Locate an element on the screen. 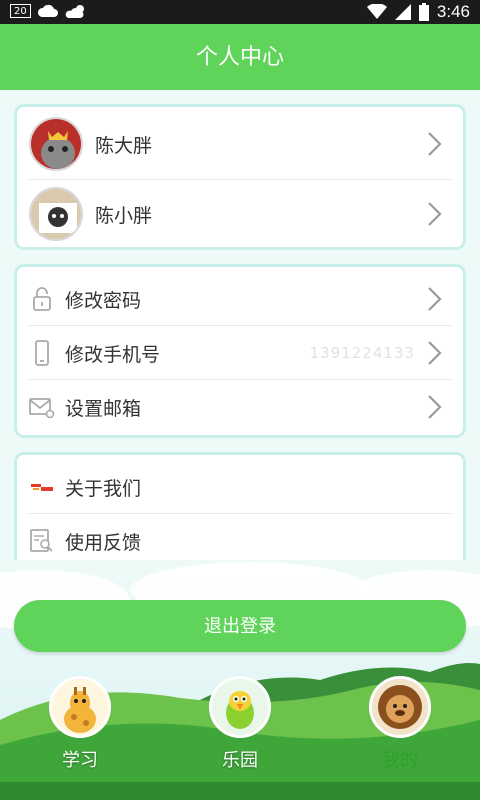 This screenshot has height=800, width=480. lock-icon is located at coordinates (42, 299).